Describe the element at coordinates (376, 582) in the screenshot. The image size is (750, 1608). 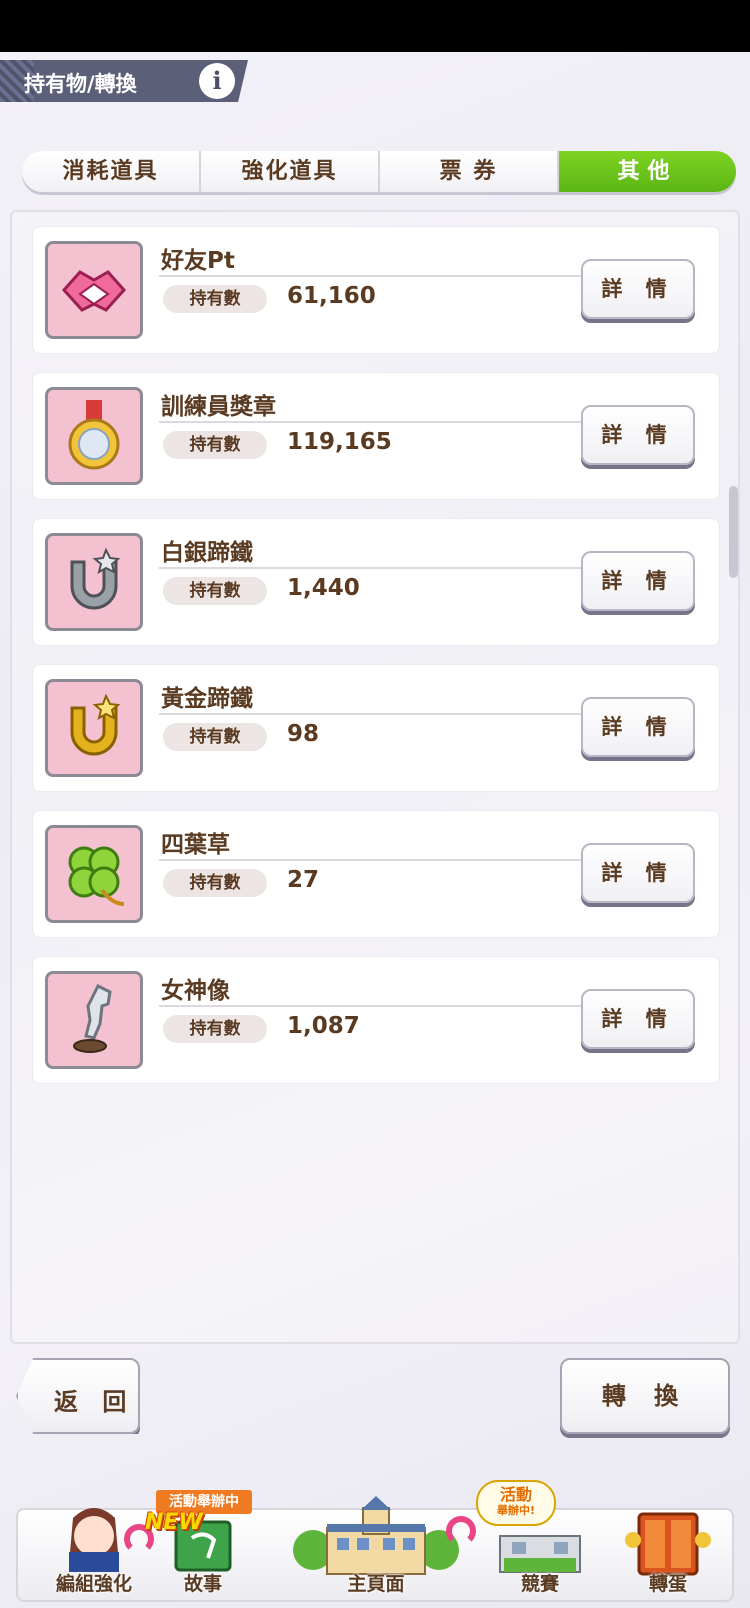
I see `list-item: 白銀蹄鐵 持有數 1,440 詳 情` at that location.